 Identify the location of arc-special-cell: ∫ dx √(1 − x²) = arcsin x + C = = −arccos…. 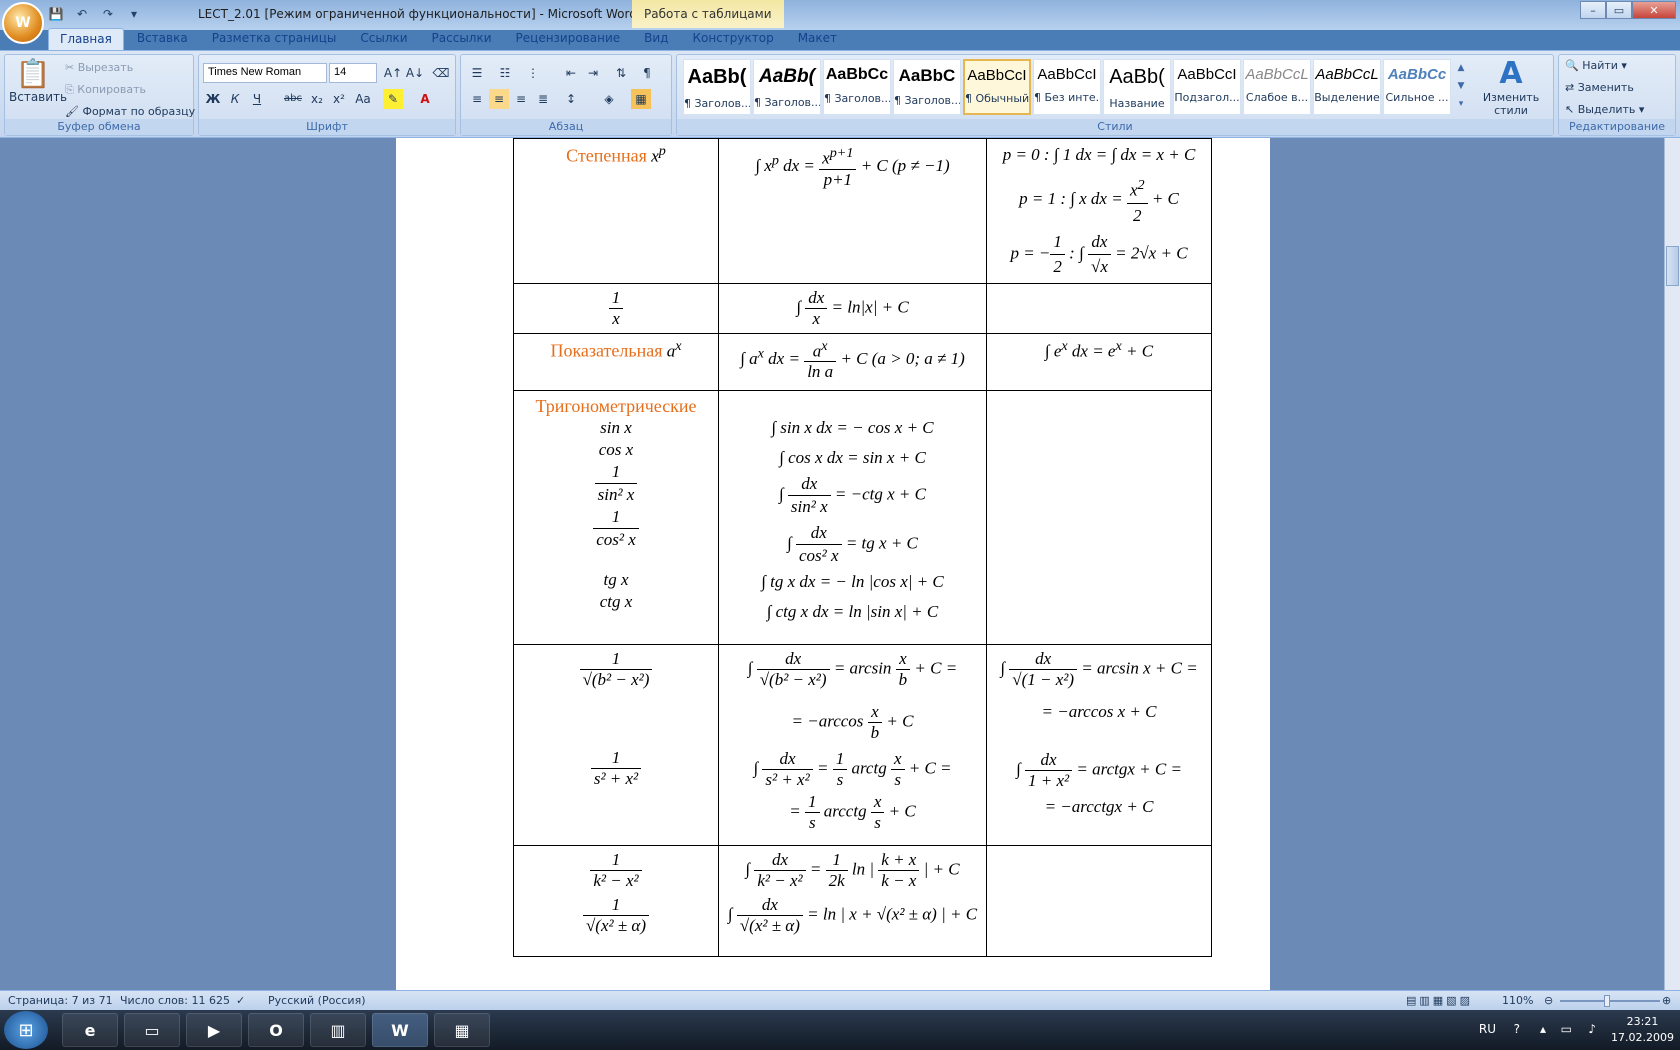
(1099, 744).